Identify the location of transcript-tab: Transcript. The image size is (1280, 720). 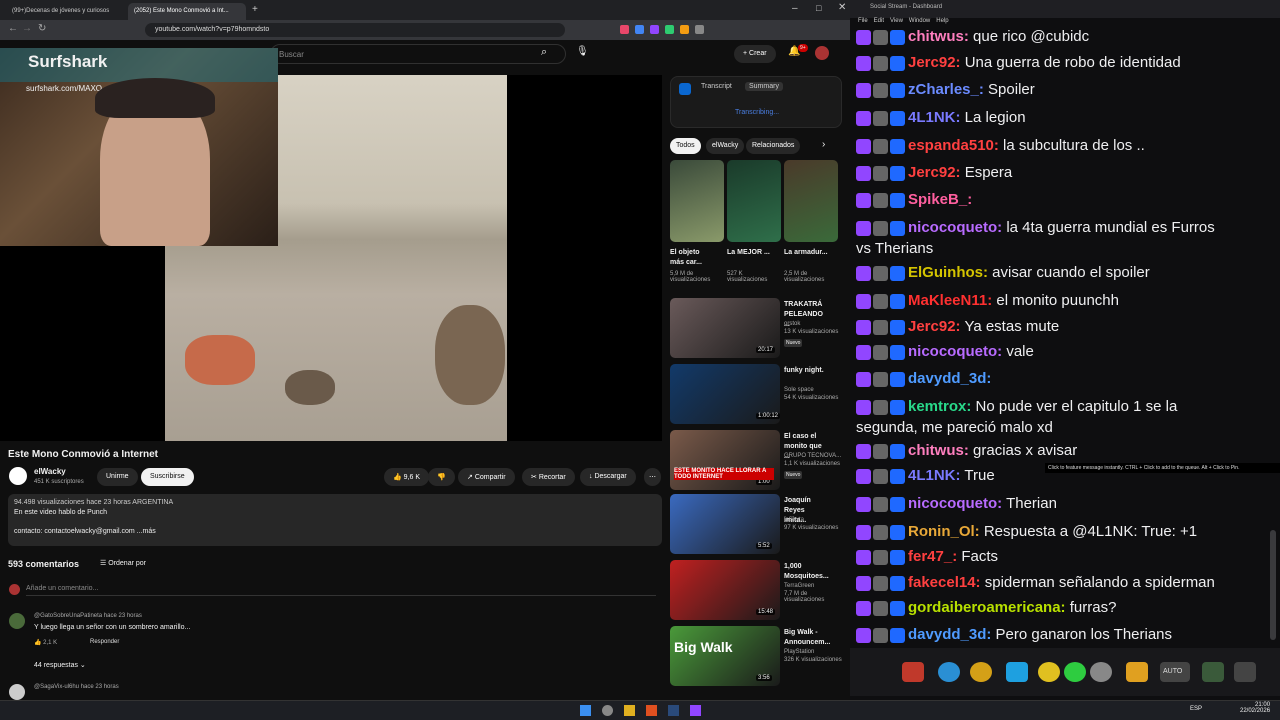
(716, 86).